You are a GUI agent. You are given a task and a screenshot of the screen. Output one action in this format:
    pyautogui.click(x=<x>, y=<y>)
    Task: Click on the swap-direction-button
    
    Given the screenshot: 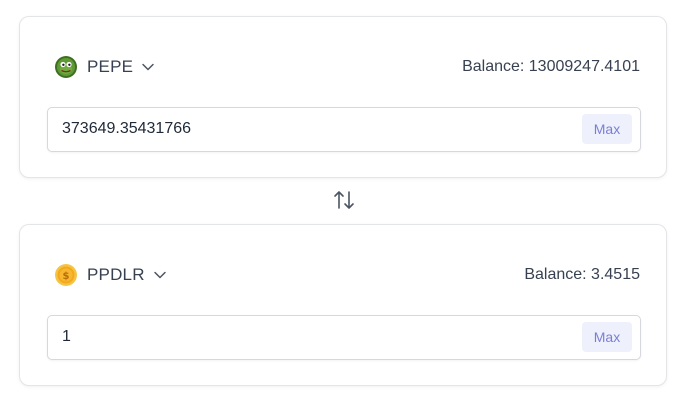 What is the action you would take?
    pyautogui.click(x=344, y=202)
    